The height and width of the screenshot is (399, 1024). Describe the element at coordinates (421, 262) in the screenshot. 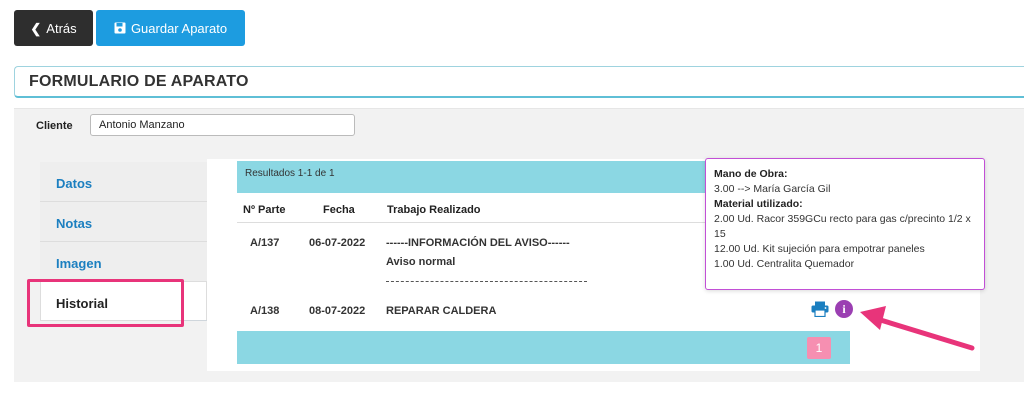

I see `cell-trabajo-line2: Aviso normal` at that location.